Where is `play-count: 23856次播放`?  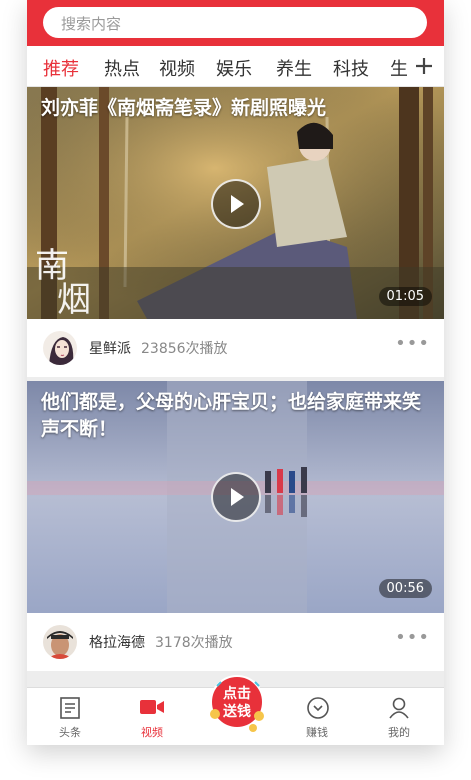 play-count: 23856次播放 is located at coordinates (184, 349).